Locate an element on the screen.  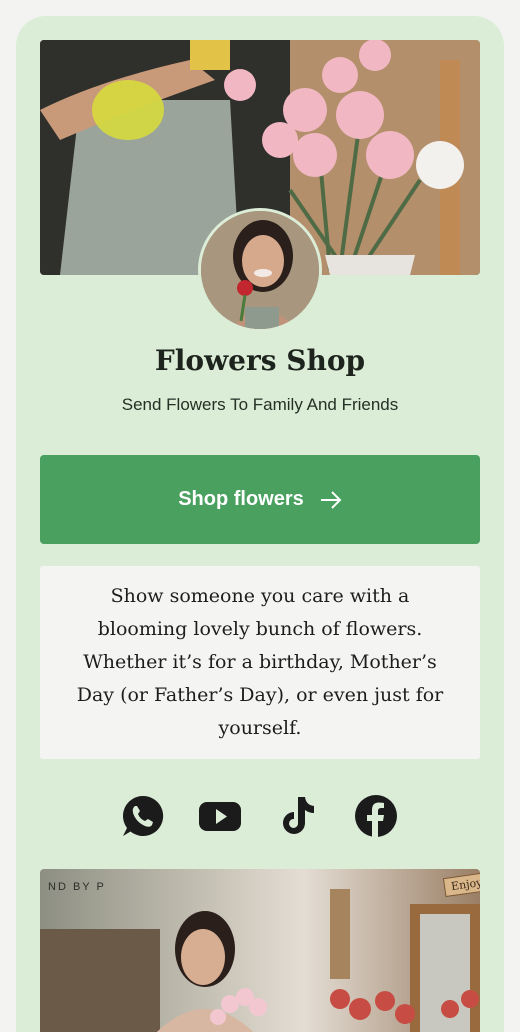
page-subtitle: Send Flowers To Family And Friends is located at coordinates (260, 404).